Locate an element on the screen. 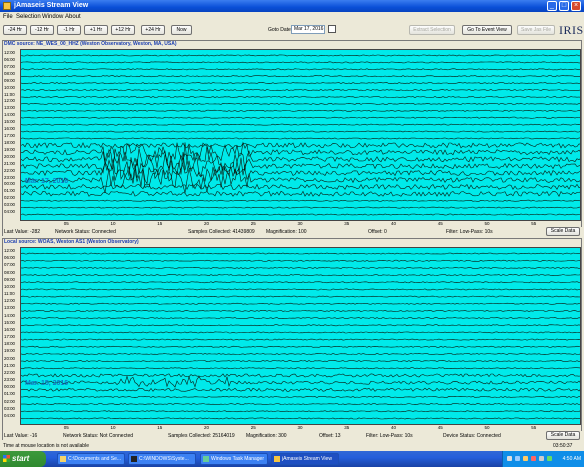 This screenshot has width=584, height=467. update-icon is located at coordinates (549, 458).